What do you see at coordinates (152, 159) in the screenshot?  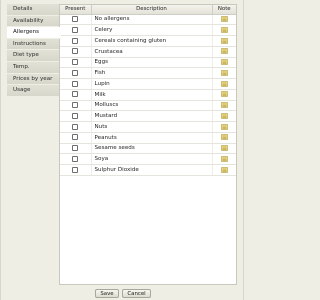 I see `allergen-description: Soya` at bounding box center [152, 159].